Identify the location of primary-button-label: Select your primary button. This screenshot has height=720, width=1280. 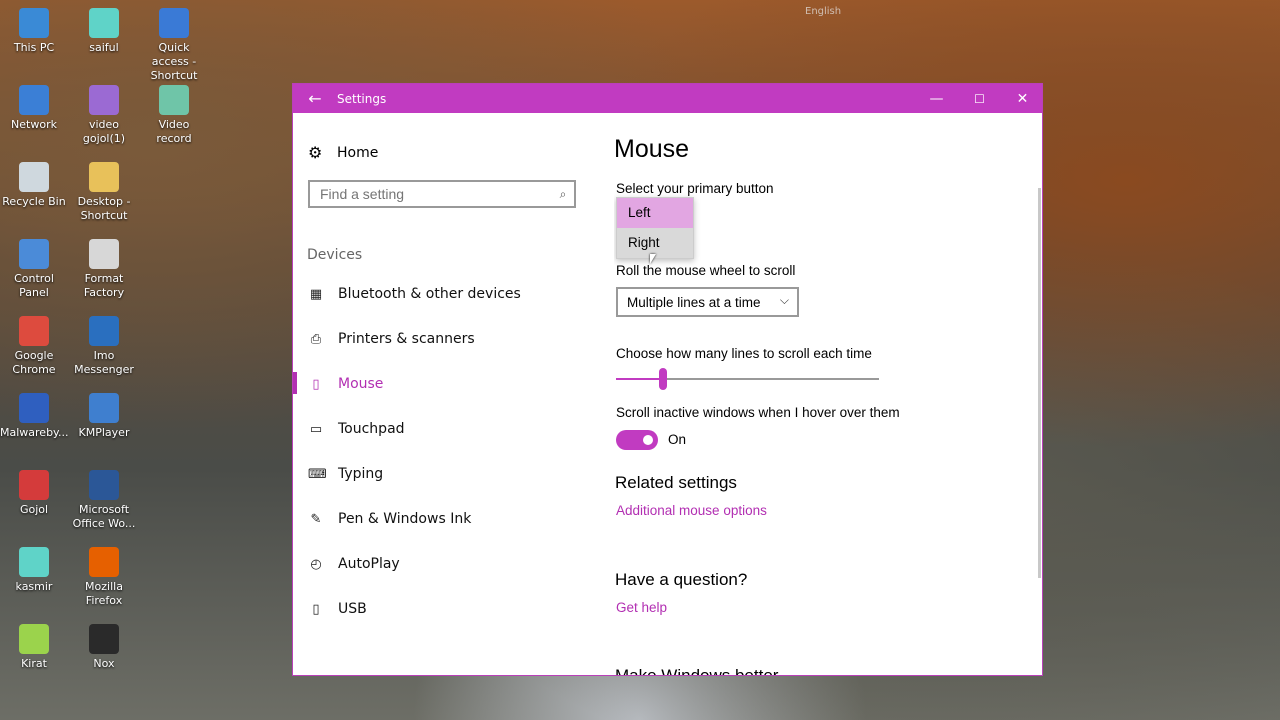
(695, 188).